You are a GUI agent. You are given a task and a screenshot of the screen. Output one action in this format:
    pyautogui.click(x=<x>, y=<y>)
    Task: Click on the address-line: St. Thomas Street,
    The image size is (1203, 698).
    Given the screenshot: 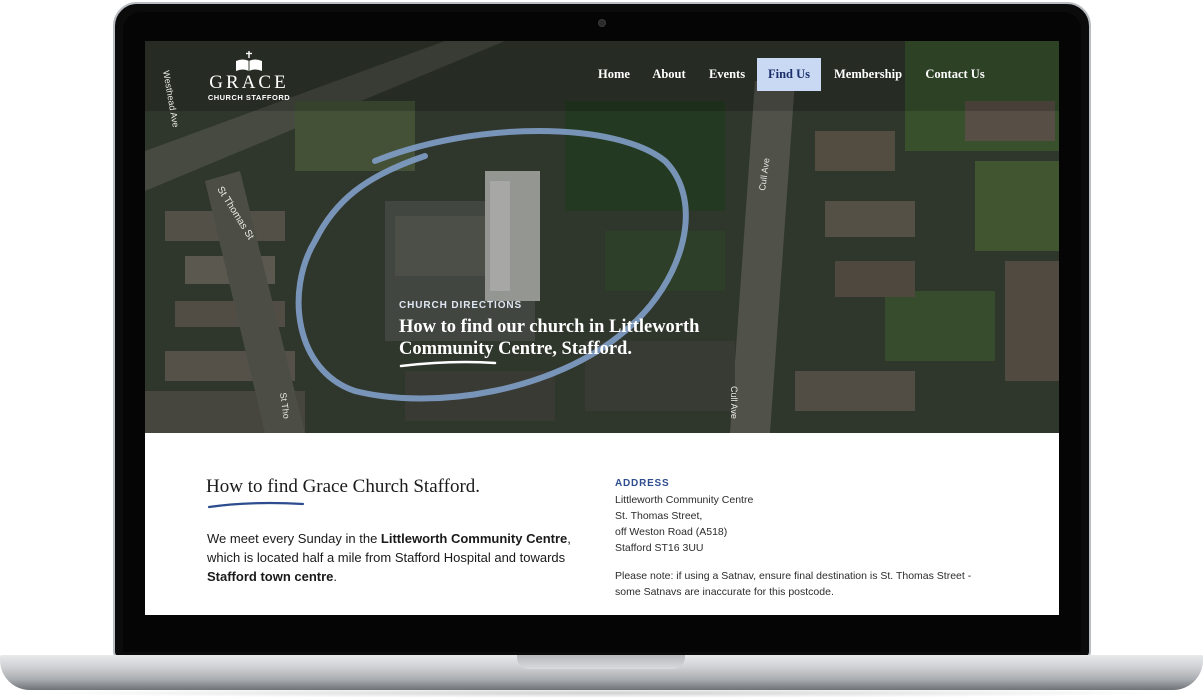 What is the action you would take?
    pyautogui.click(x=659, y=516)
    